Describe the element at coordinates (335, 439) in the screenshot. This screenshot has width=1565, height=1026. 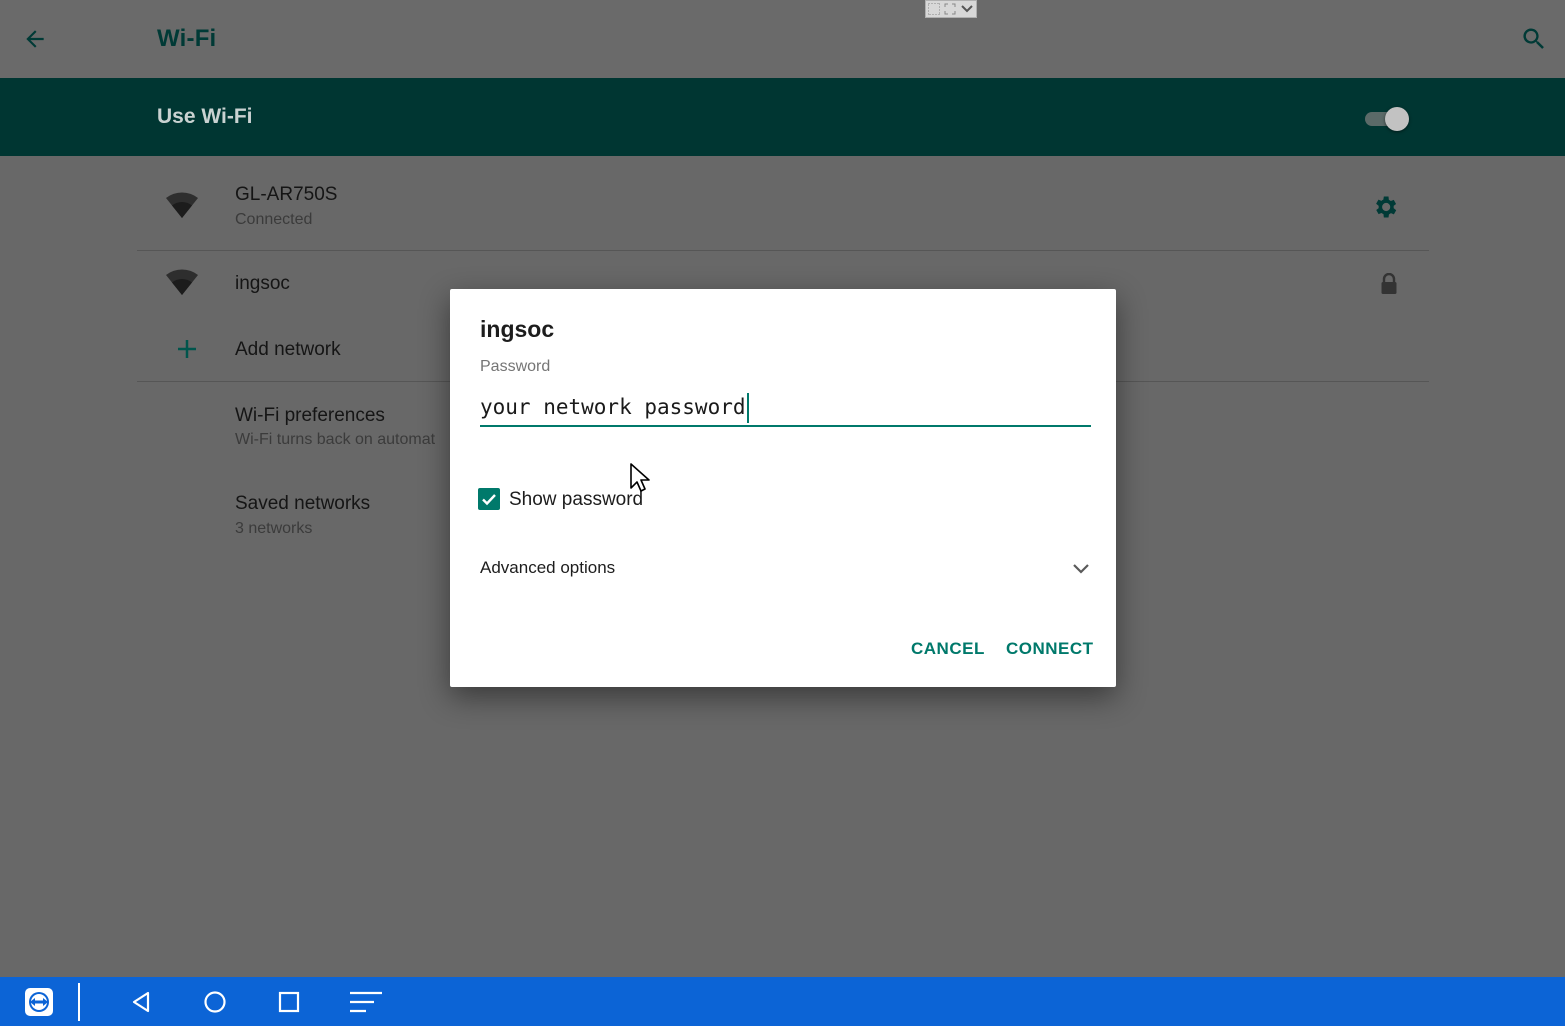
I see `wifi-preferences-subtitle: Wi-Fi turns back on automat` at that location.